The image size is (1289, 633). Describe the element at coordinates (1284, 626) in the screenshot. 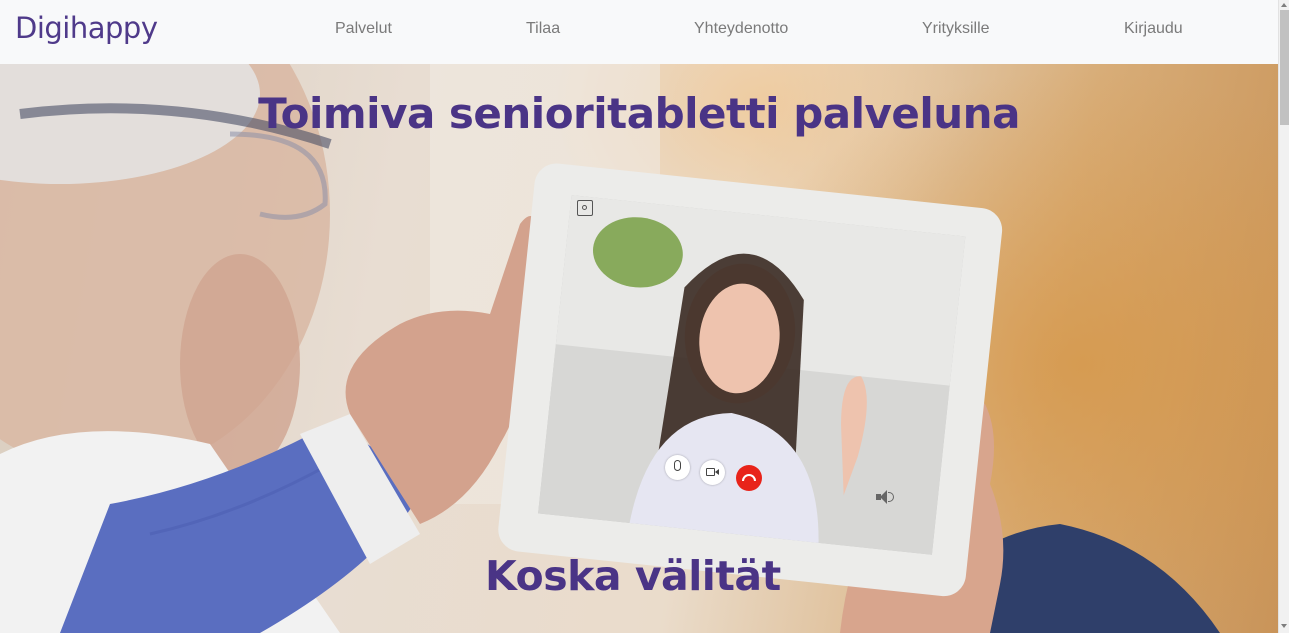

I see `scroll-down-arrow-icon` at that location.